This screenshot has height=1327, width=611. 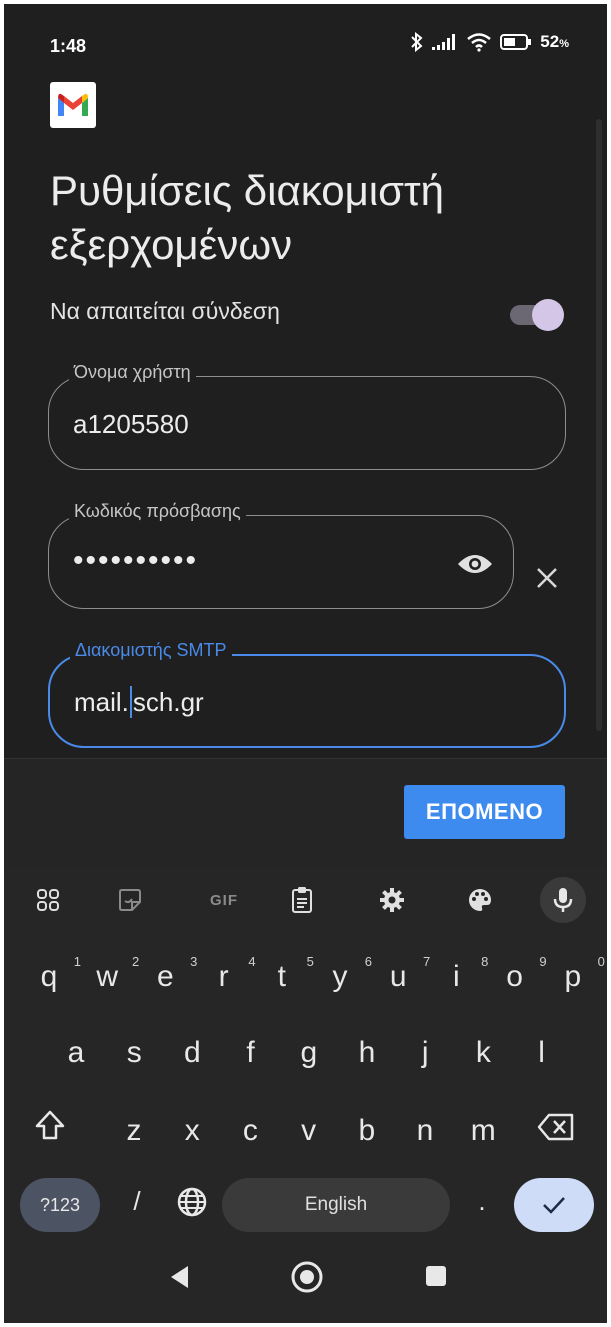 I want to click on smtp-server-field: Διακομιστής SMTP mail. sch.gr, so click(x=307, y=694).